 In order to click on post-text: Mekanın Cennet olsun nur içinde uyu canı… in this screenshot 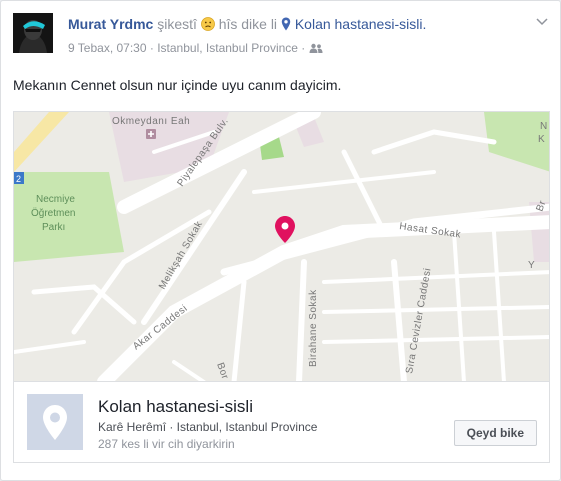, I will do `click(177, 85)`.